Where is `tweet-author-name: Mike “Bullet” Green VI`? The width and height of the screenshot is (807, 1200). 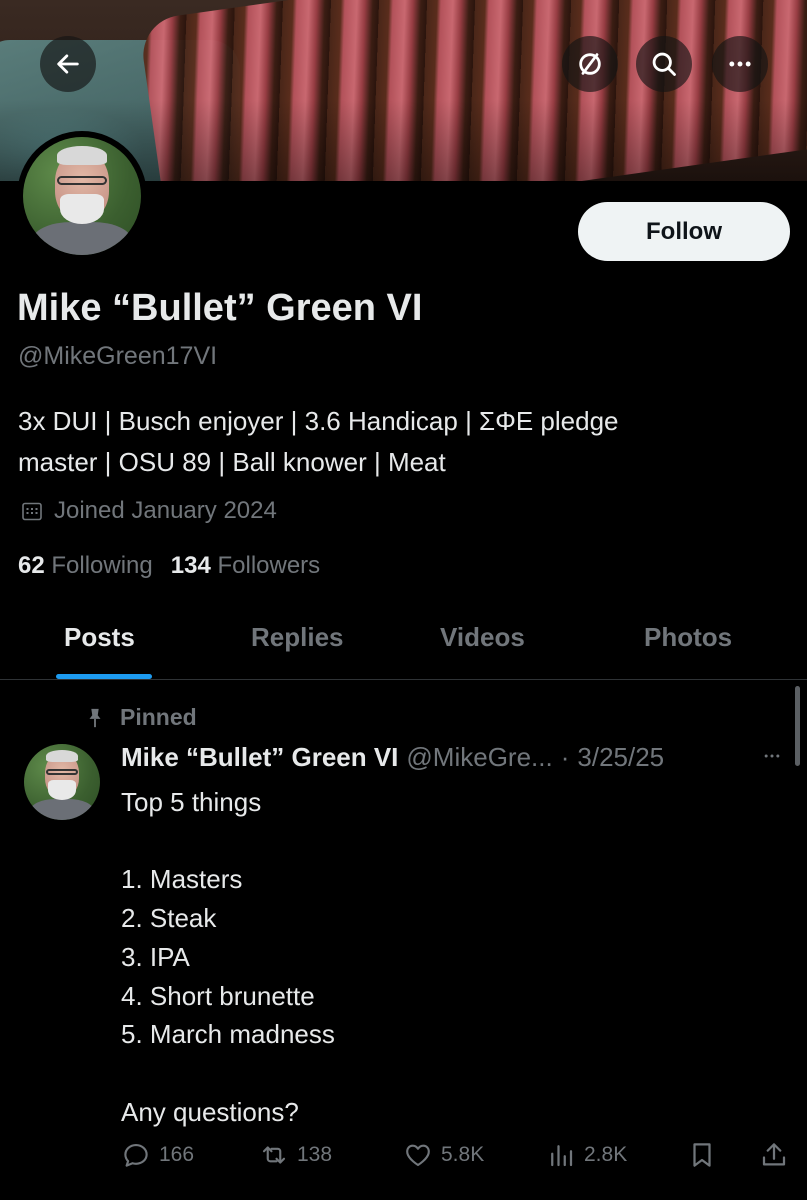
tweet-author-name: Mike “Bullet” Green VI is located at coordinates (259, 757).